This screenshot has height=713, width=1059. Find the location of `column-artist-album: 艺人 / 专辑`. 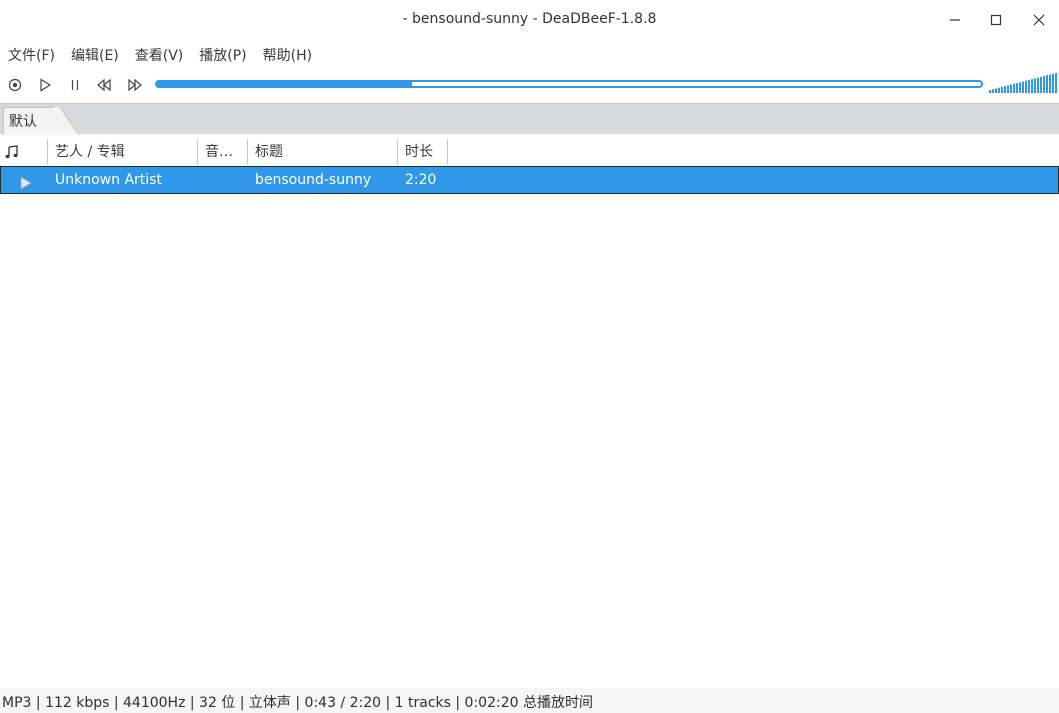

column-artist-album: 艺人 / 专辑 is located at coordinates (123, 152).